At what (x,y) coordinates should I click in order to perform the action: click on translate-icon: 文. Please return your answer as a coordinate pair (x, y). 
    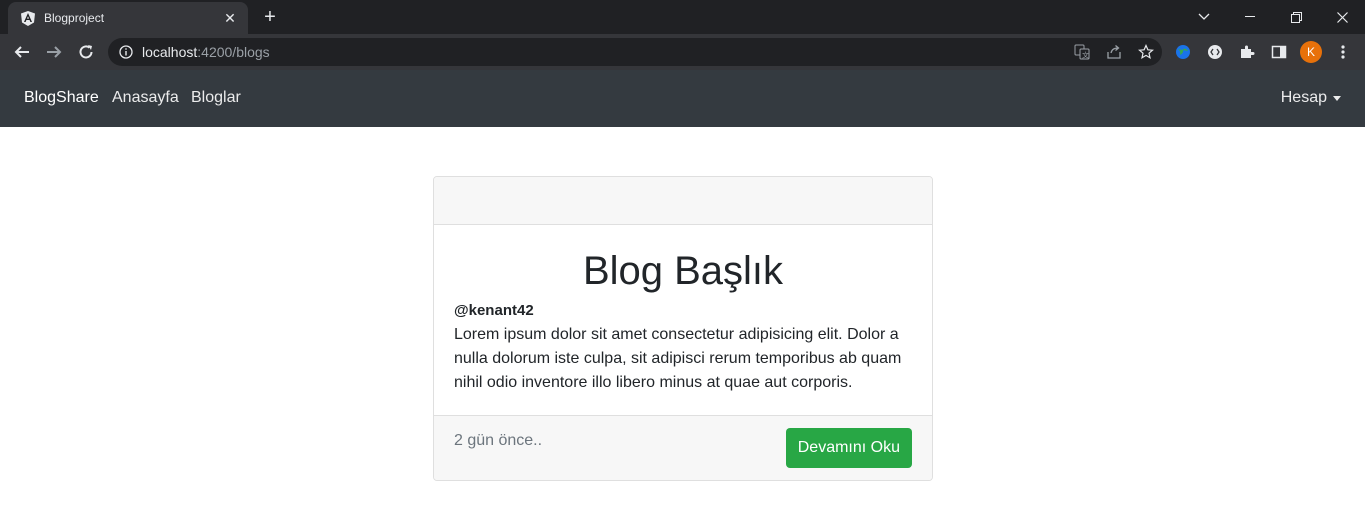
    Looking at the image, I should click on (1082, 52).